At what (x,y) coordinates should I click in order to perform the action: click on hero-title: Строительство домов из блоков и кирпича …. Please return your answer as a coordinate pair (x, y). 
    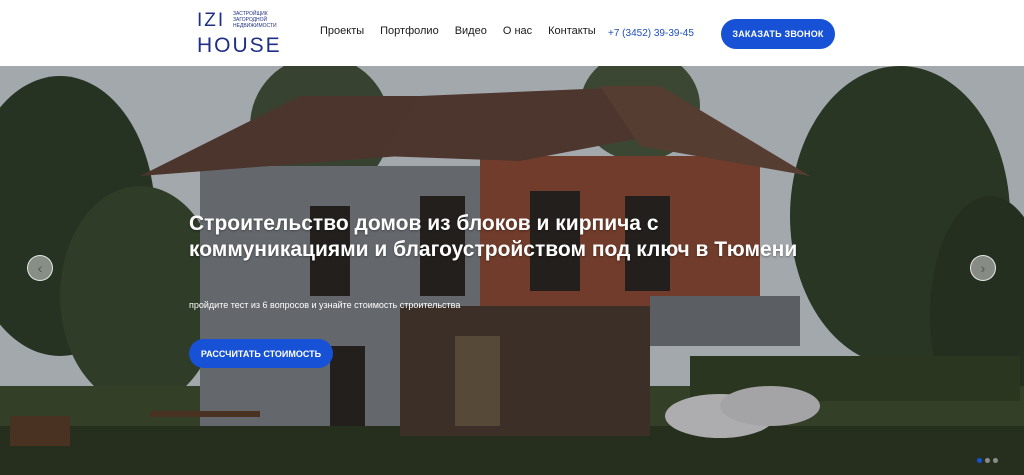
    Looking at the image, I should click on (493, 236).